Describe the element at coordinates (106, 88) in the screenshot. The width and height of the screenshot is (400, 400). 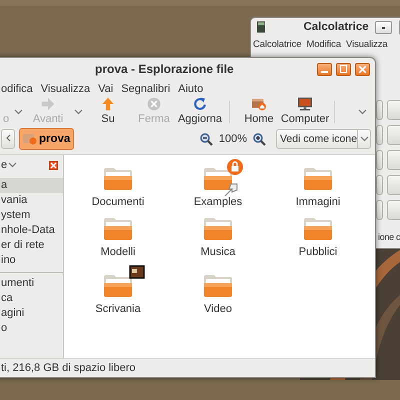
I see `menu-item: Vai` at that location.